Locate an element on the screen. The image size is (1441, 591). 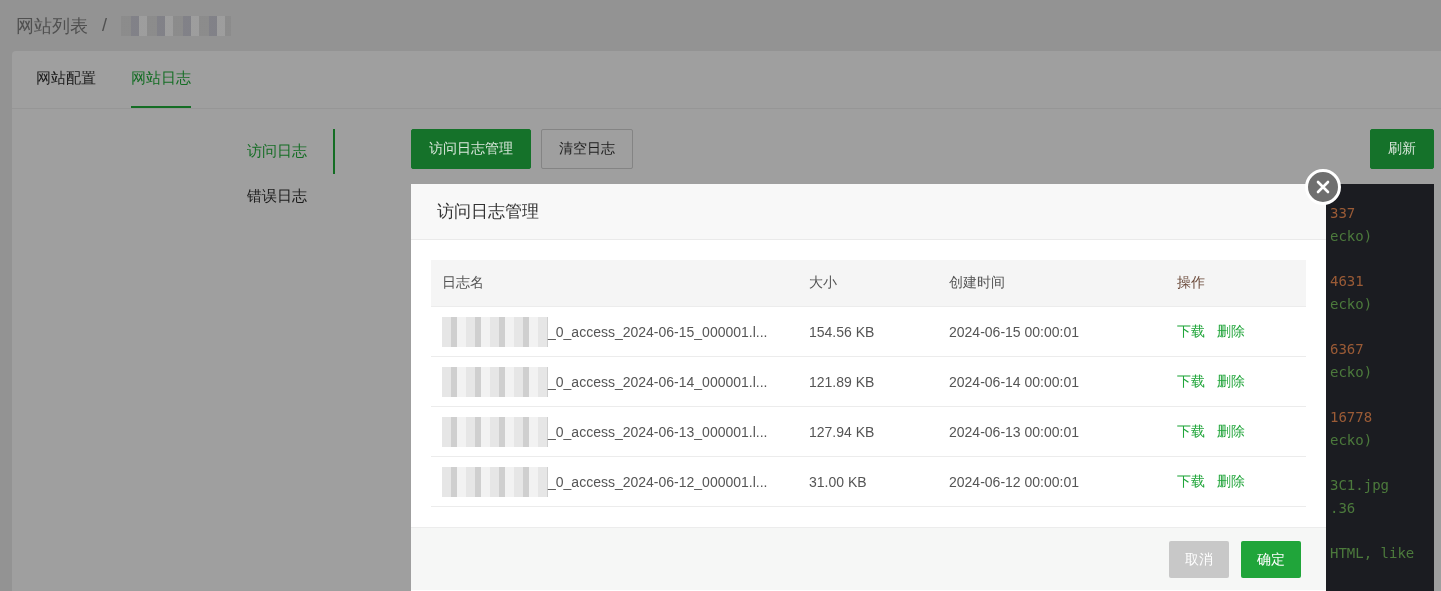
breadcrumb-link: 网站列表 is located at coordinates (52, 25).